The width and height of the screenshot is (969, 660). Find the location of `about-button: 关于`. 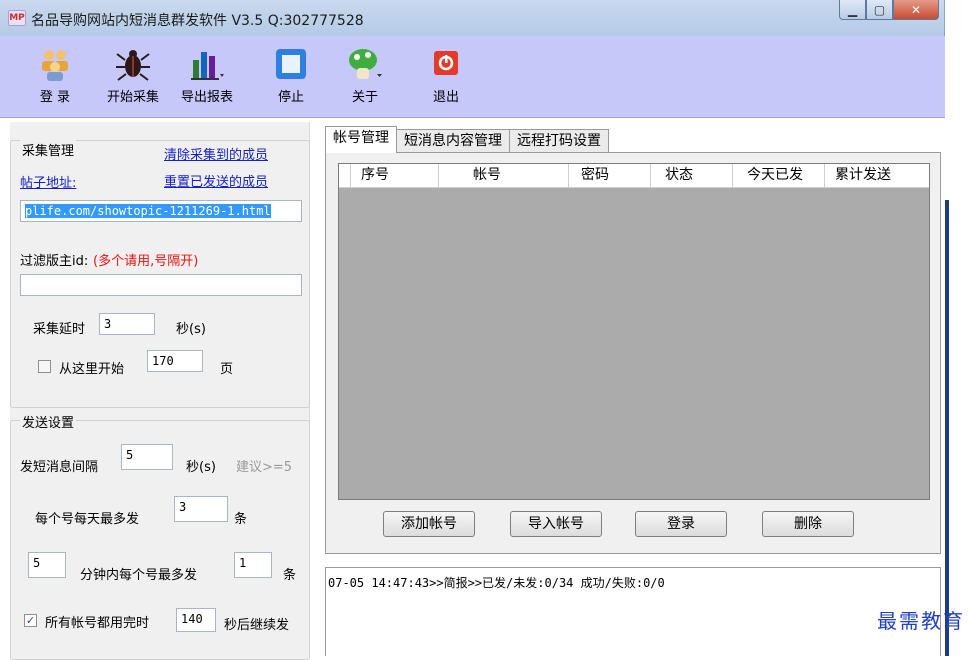

about-button: 关于 is located at coordinates (365, 75).